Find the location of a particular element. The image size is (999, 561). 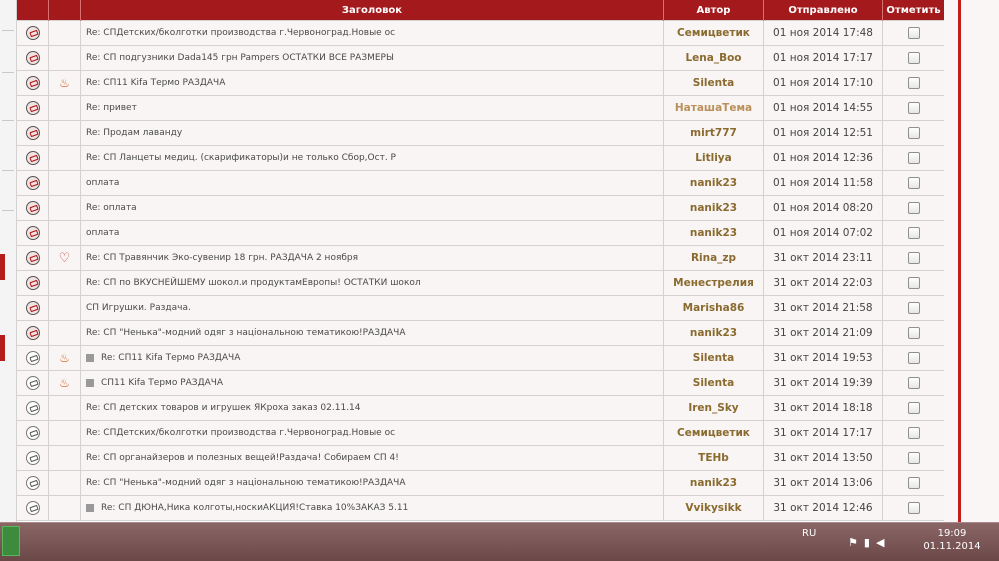

network-icon: ▮ is located at coordinates (870, 542).